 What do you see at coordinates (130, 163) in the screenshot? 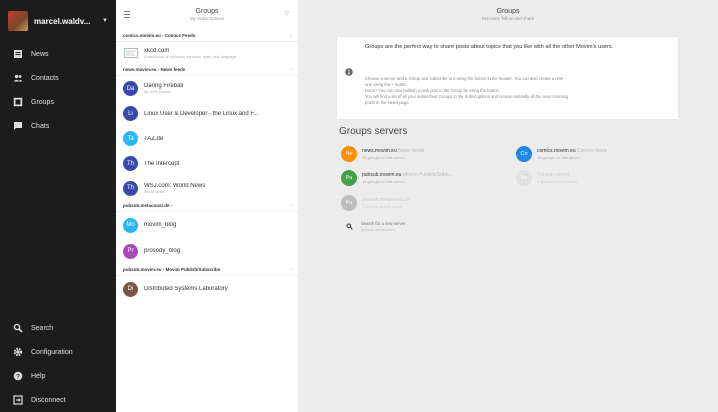
I see `group-avatar: Th` at bounding box center [130, 163].